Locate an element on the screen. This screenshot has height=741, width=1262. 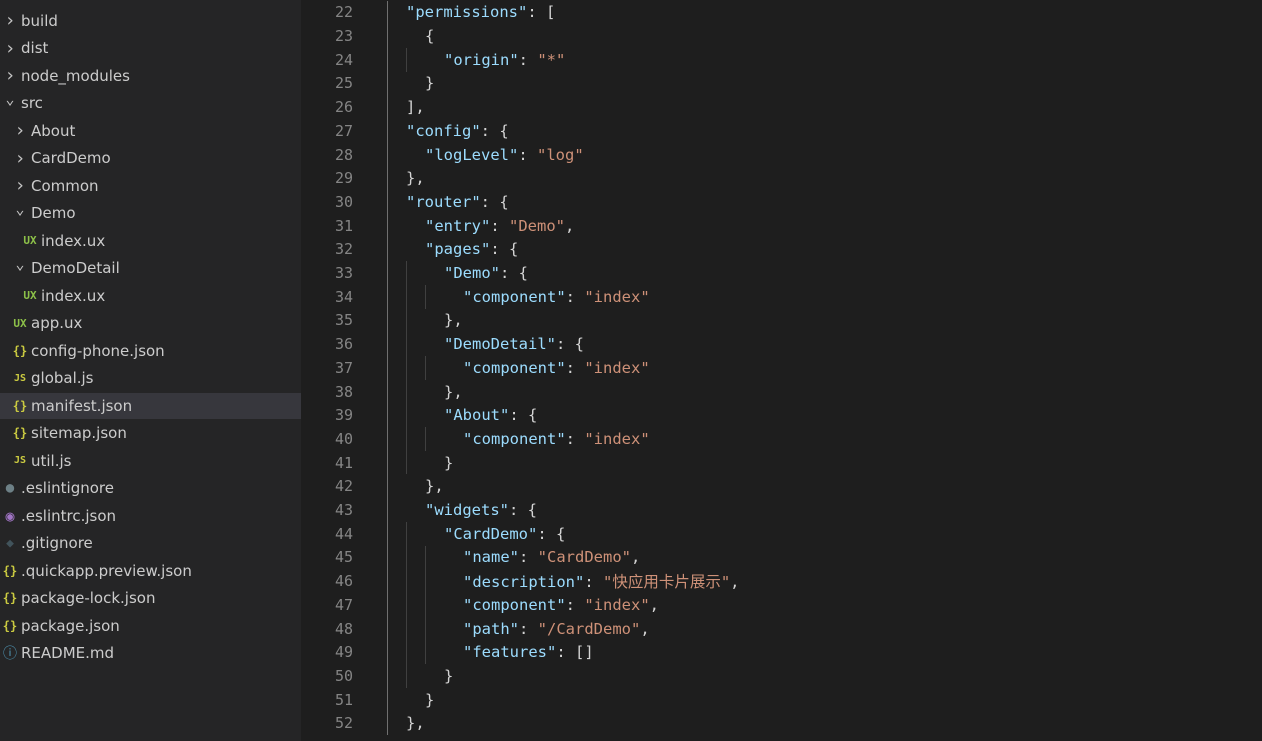
code-text: "description": "快应用卡片展示", is located at coordinates (601, 581).